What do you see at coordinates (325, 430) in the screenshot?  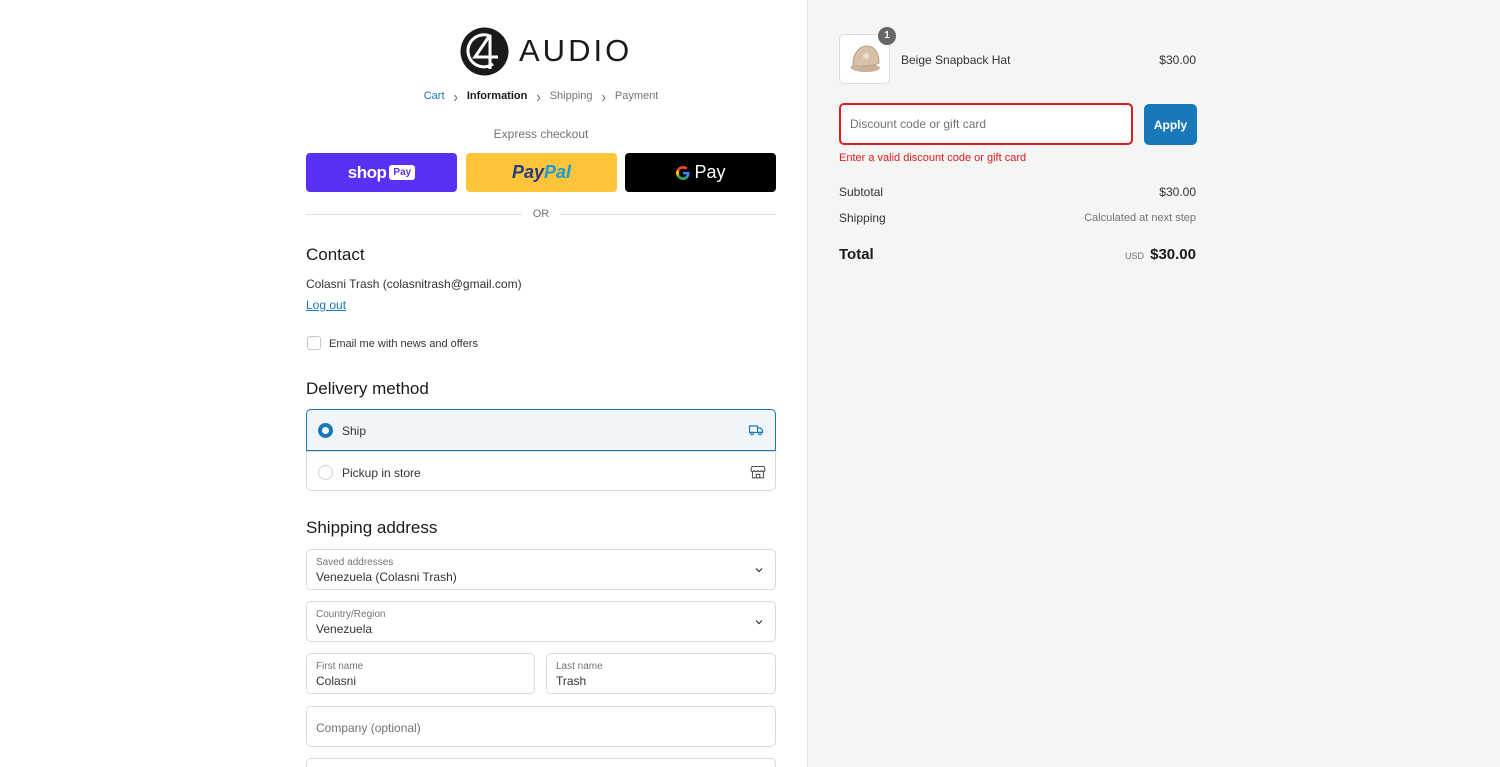 I see `ship-radio` at bounding box center [325, 430].